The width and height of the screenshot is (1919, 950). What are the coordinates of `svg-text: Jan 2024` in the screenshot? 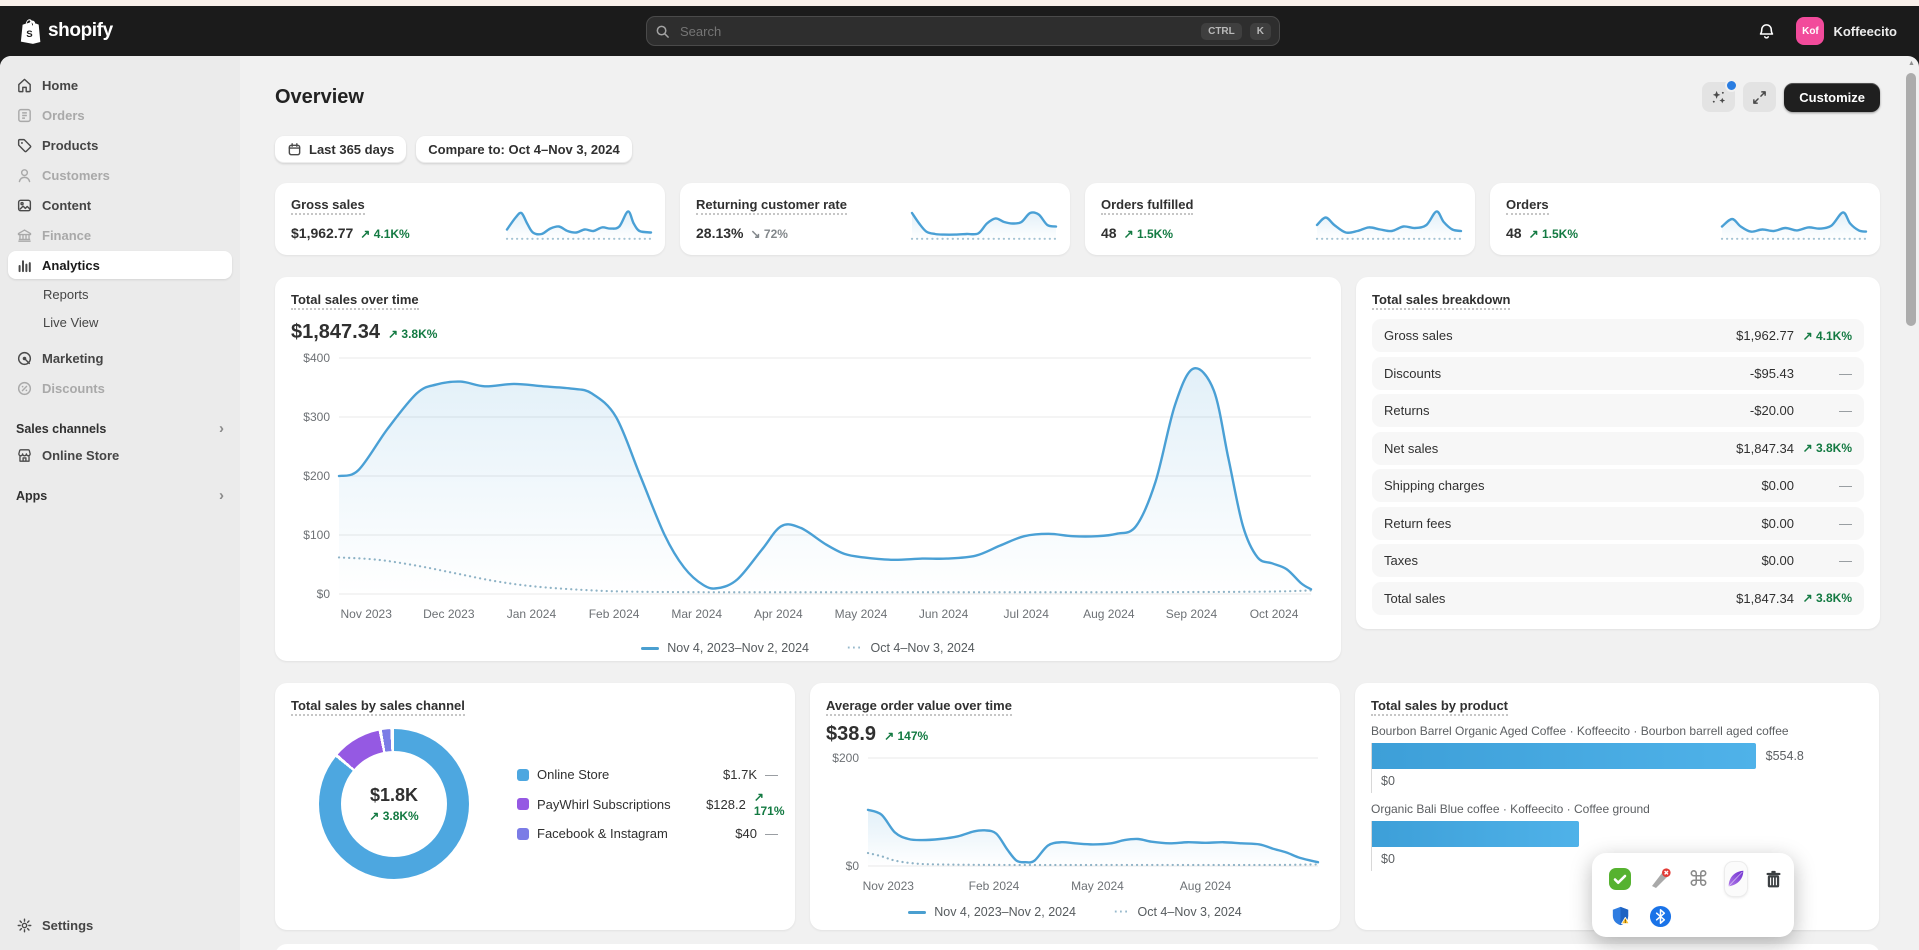 It's located at (532, 614).